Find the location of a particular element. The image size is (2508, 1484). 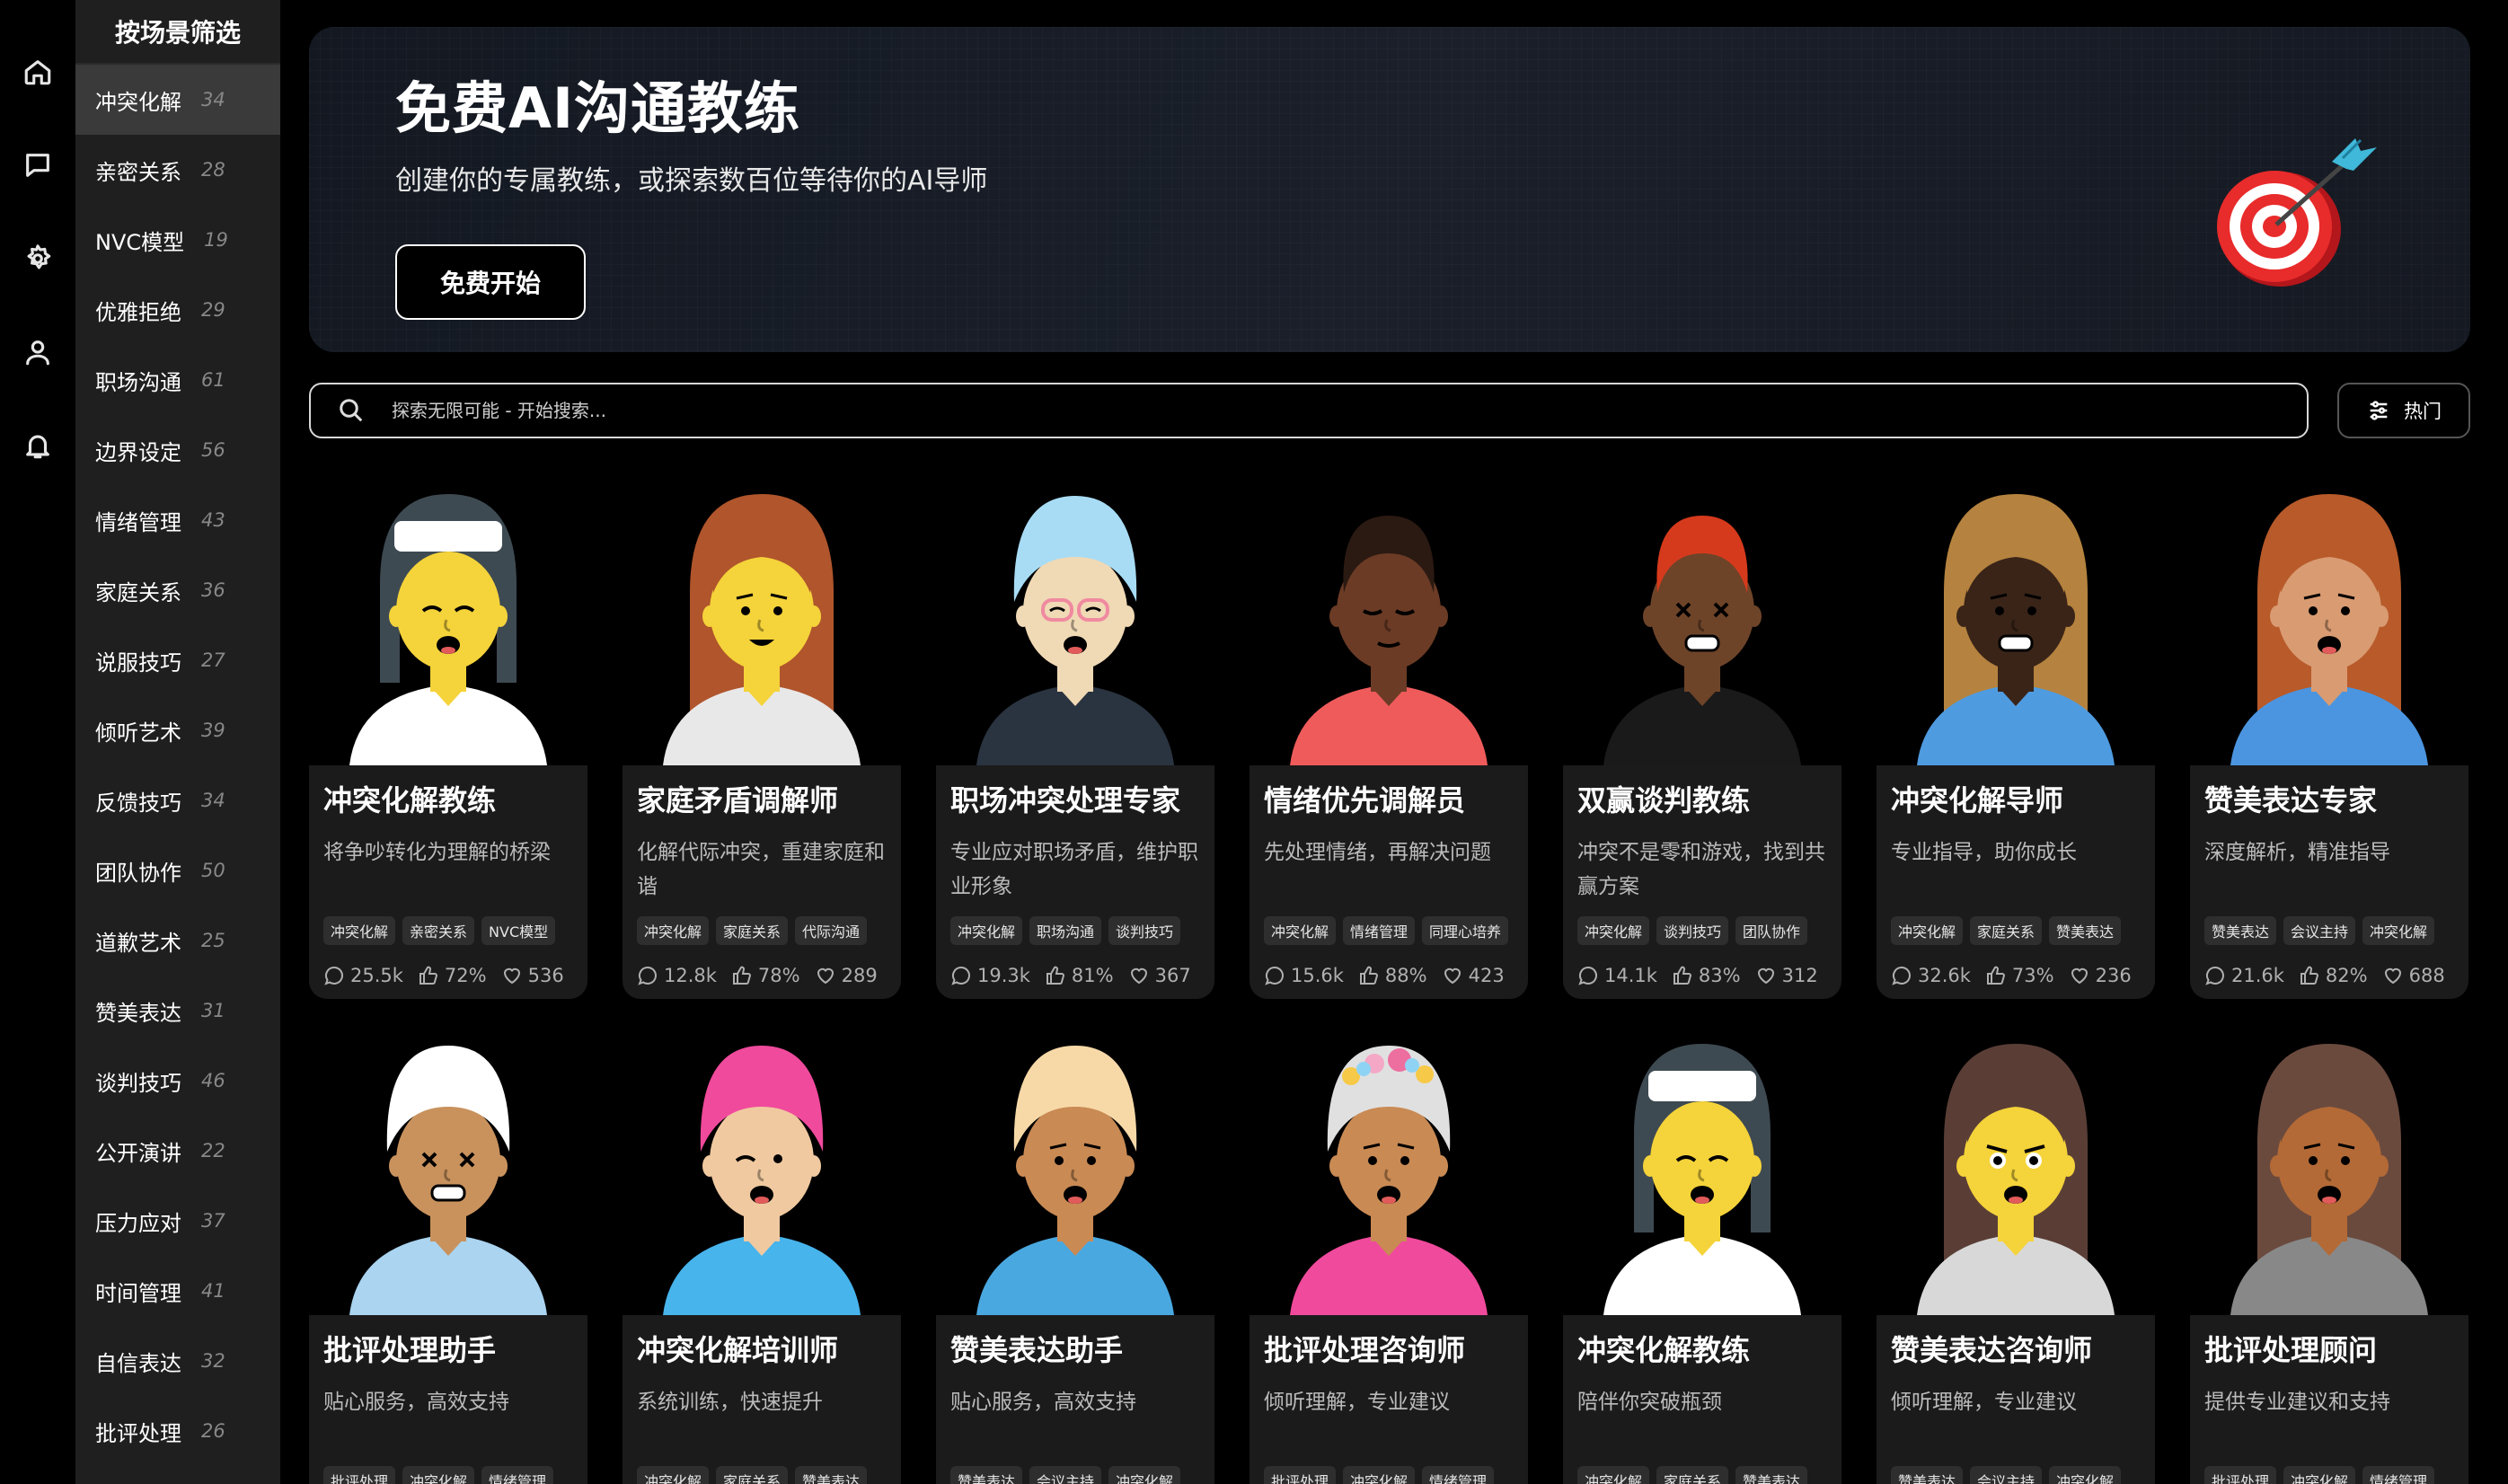

sliders-icon is located at coordinates (2379, 410).